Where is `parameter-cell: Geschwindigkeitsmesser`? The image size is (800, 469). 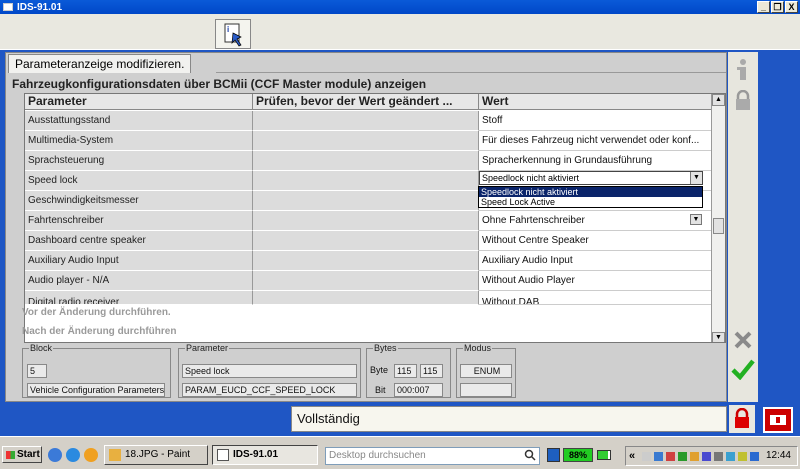 parameter-cell: Geschwindigkeitsmesser is located at coordinates (139, 201).